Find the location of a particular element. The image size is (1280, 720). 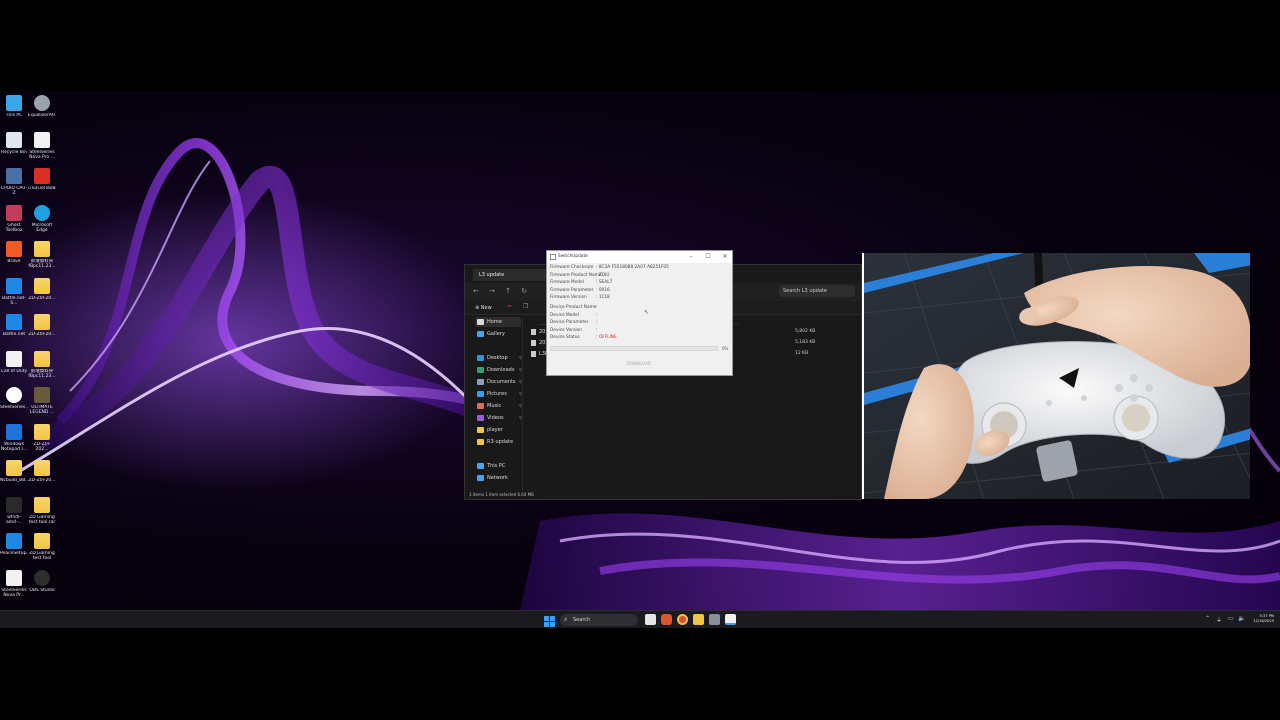

download-button: DOWNLOAD is located at coordinates (639, 363).